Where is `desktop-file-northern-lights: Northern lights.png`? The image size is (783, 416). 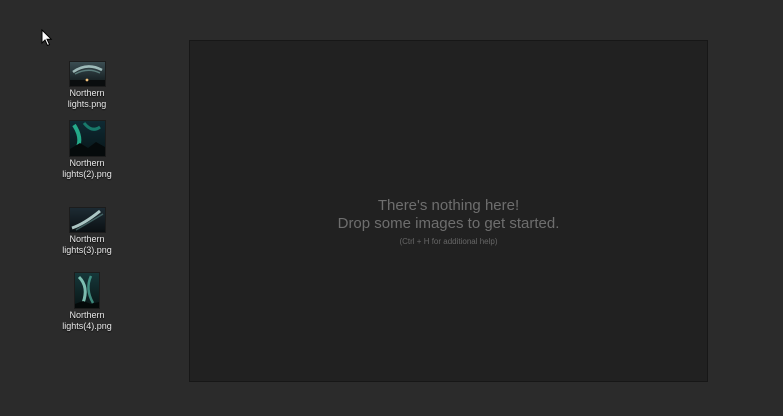 desktop-file-northern-lights: Northern lights.png is located at coordinates (87, 80).